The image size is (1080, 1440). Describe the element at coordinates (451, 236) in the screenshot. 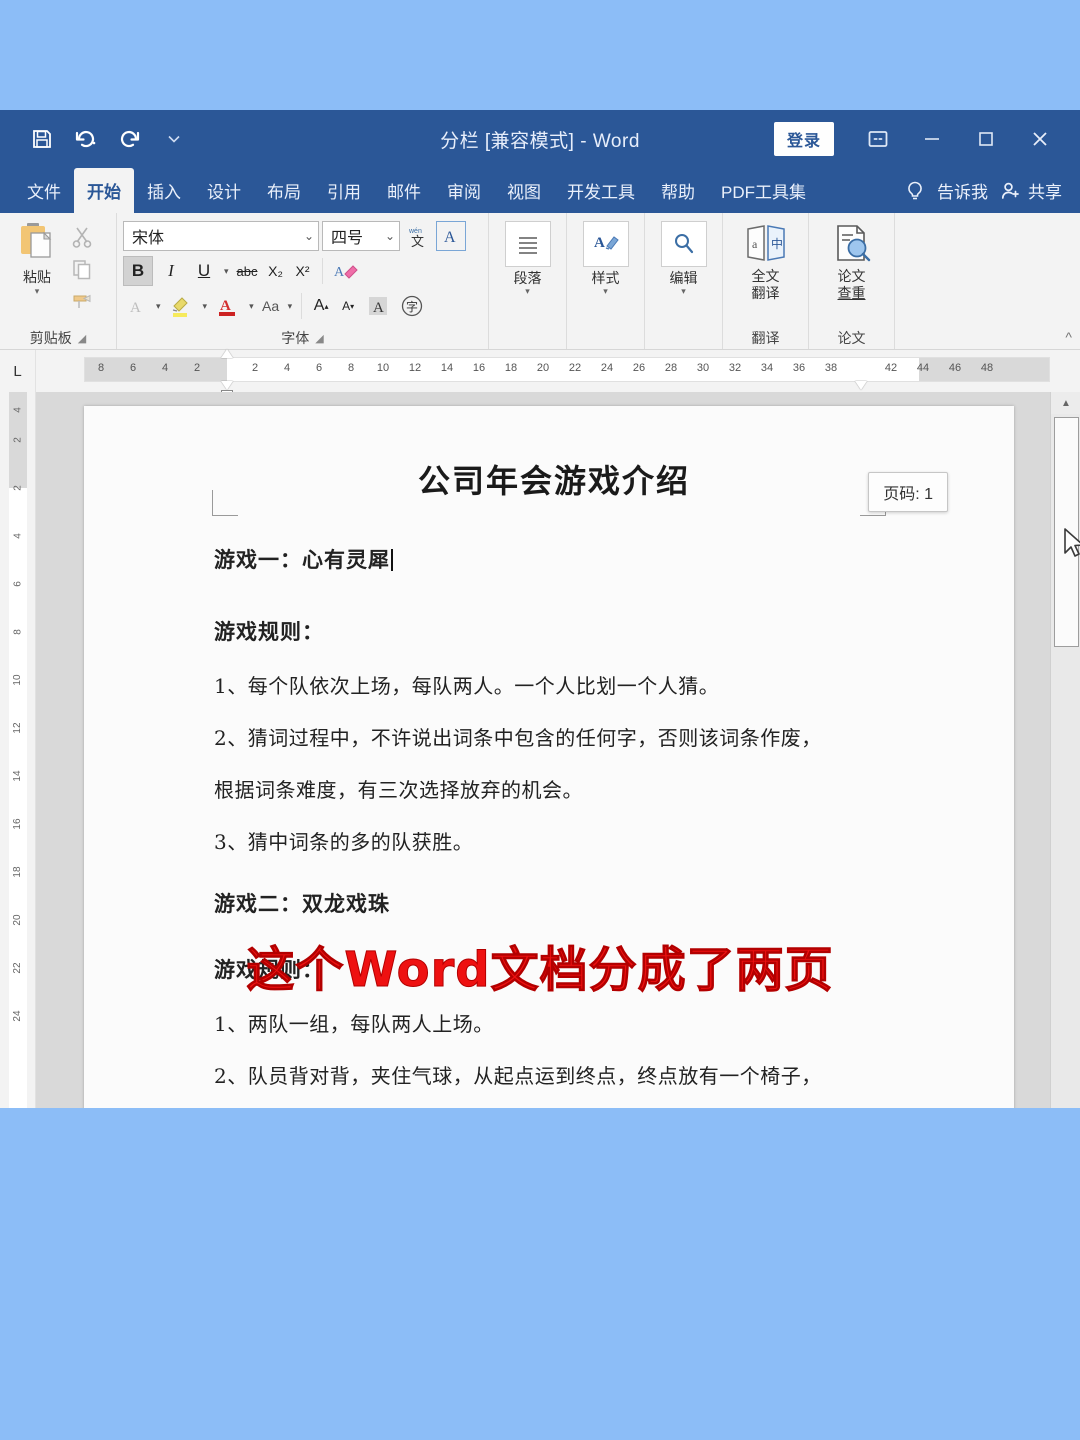

I see `character-border-icon: A` at that location.